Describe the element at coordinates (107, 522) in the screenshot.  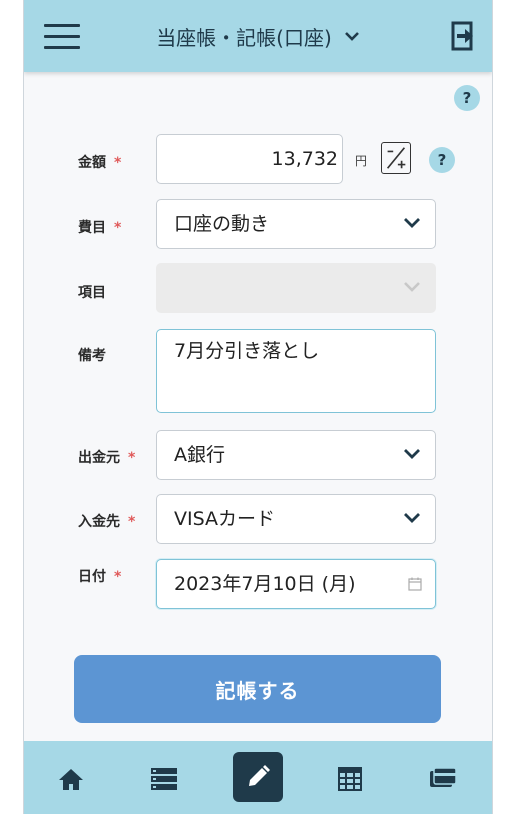
I see `to-account-label: 入金先 *` at that location.